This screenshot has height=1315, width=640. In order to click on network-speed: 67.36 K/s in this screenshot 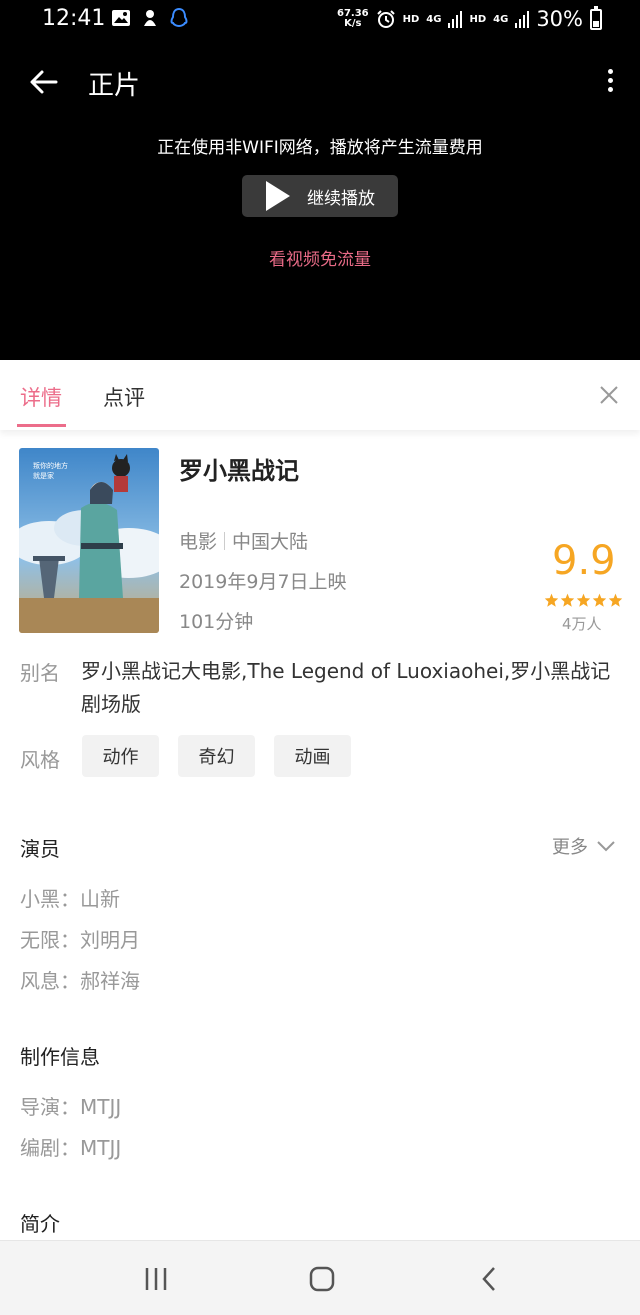, I will do `click(352, 18)`.